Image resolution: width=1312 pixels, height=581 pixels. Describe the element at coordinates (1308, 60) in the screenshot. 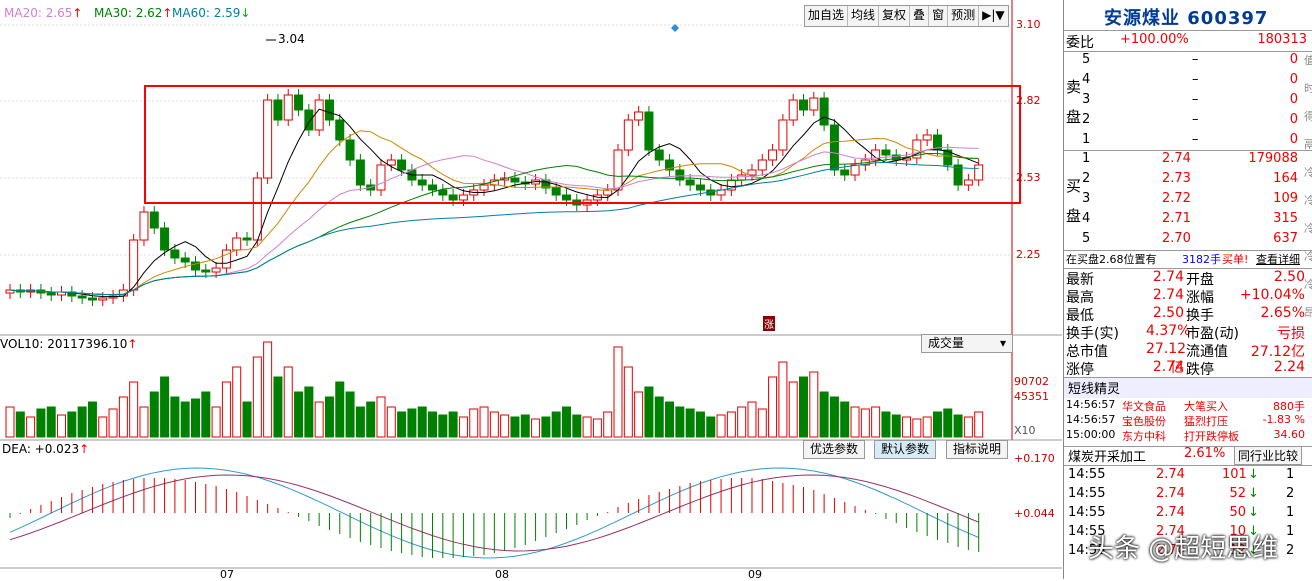

I see `right-tab: 值` at that location.